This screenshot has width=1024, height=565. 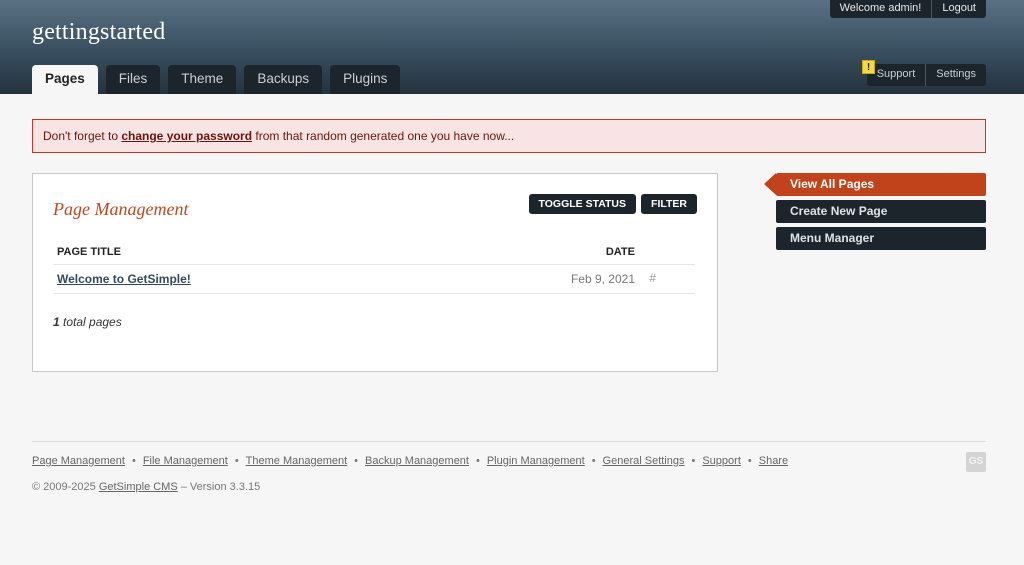 What do you see at coordinates (976, 462) in the screenshot?
I see `getsimple-logo: GS` at bounding box center [976, 462].